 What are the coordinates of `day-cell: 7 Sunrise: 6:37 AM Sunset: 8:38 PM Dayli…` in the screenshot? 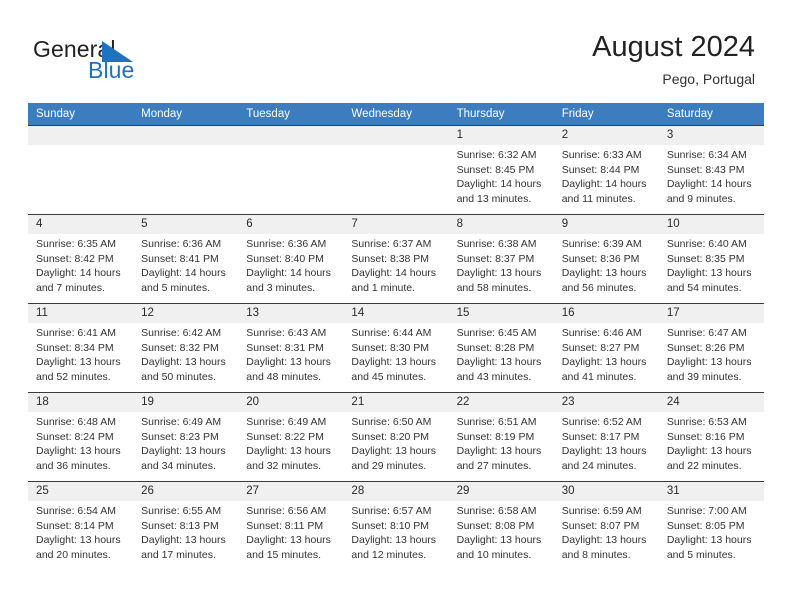 It's located at (396, 259).